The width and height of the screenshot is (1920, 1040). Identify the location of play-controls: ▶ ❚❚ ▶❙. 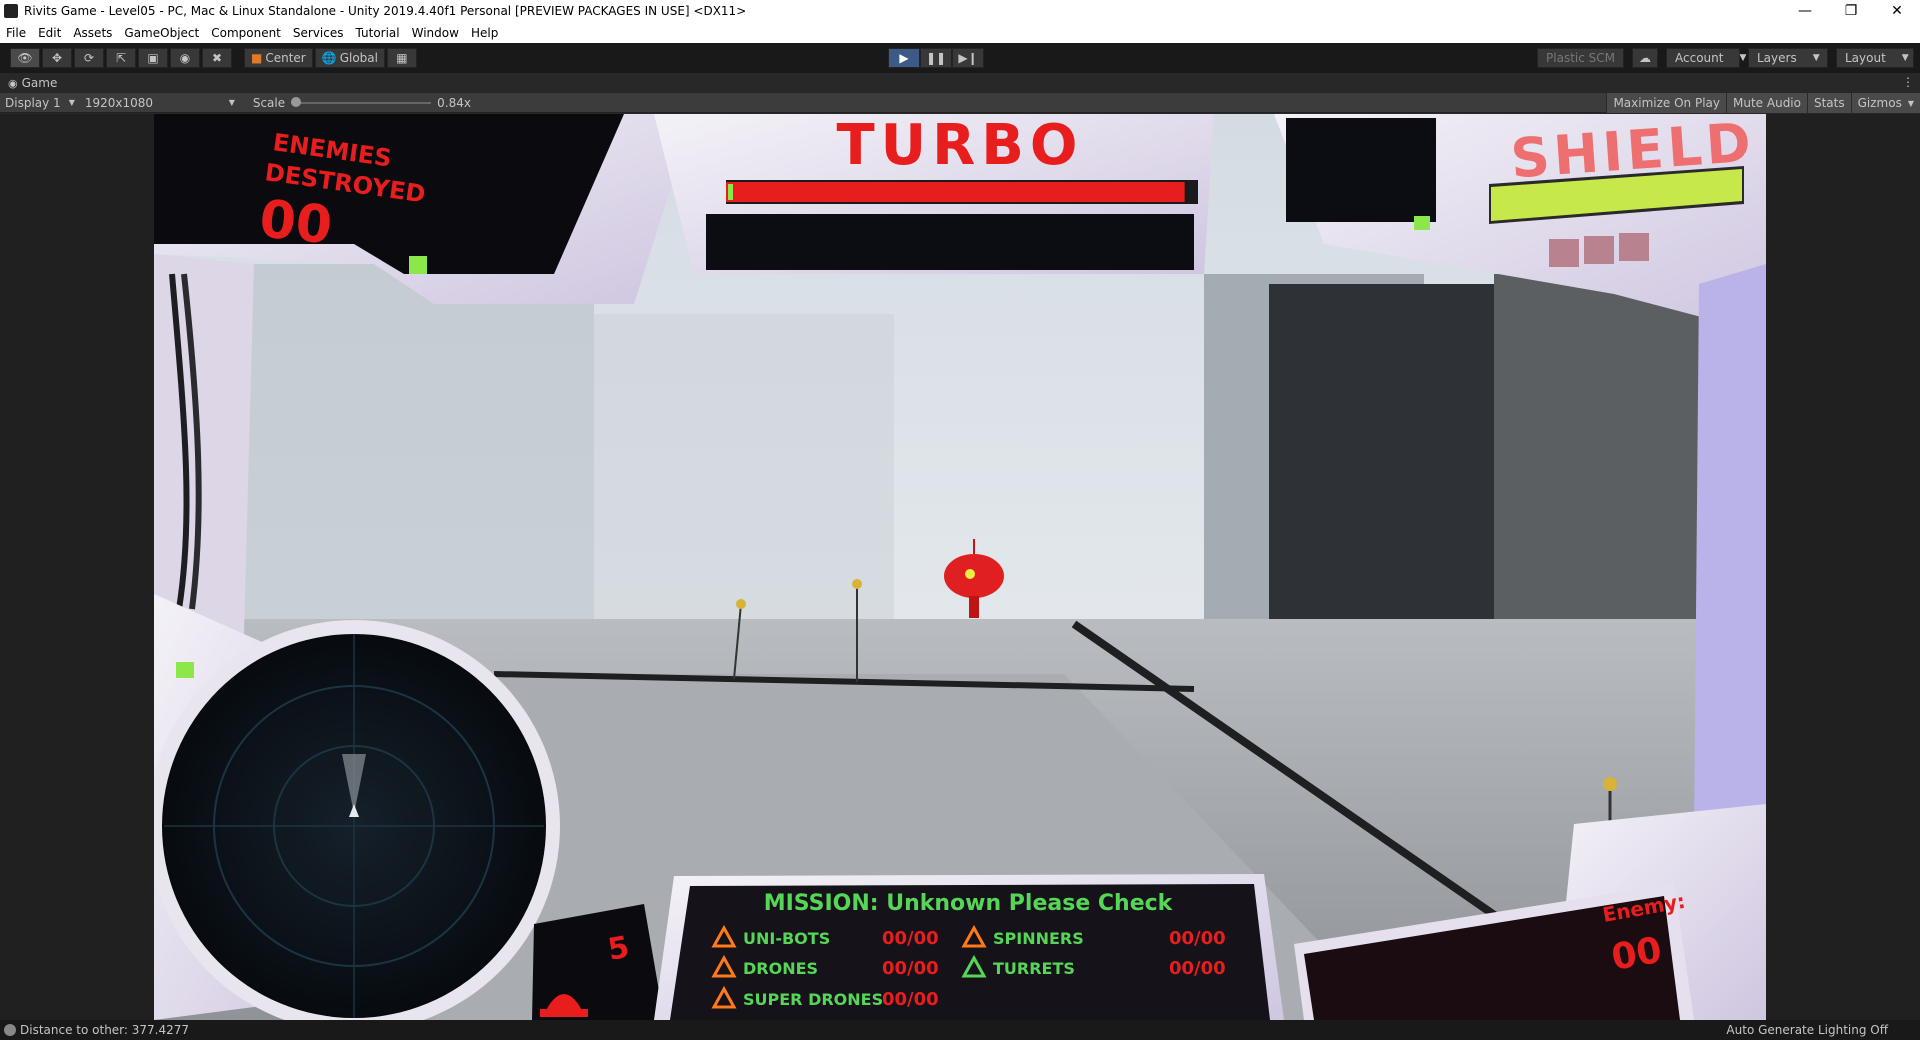
(936, 58).